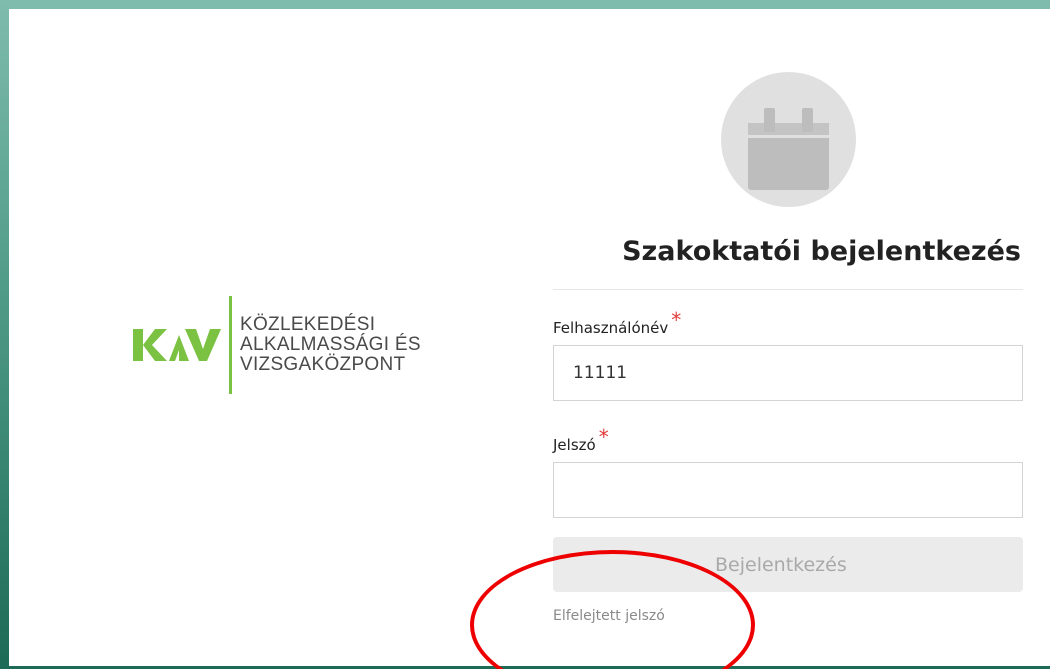 The width and height of the screenshot is (1050, 669). Describe the element at coordinates (821, 251) in the screenshot. I see `page-title: Szakoktatói bejelentkezés` at that location.